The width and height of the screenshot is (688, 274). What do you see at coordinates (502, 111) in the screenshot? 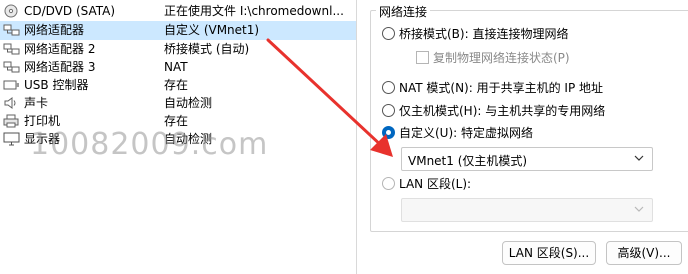
I see `hostonly-label: 仅主机模式(H): 与主机共享的专用网络` at bounding box center [502, 111].